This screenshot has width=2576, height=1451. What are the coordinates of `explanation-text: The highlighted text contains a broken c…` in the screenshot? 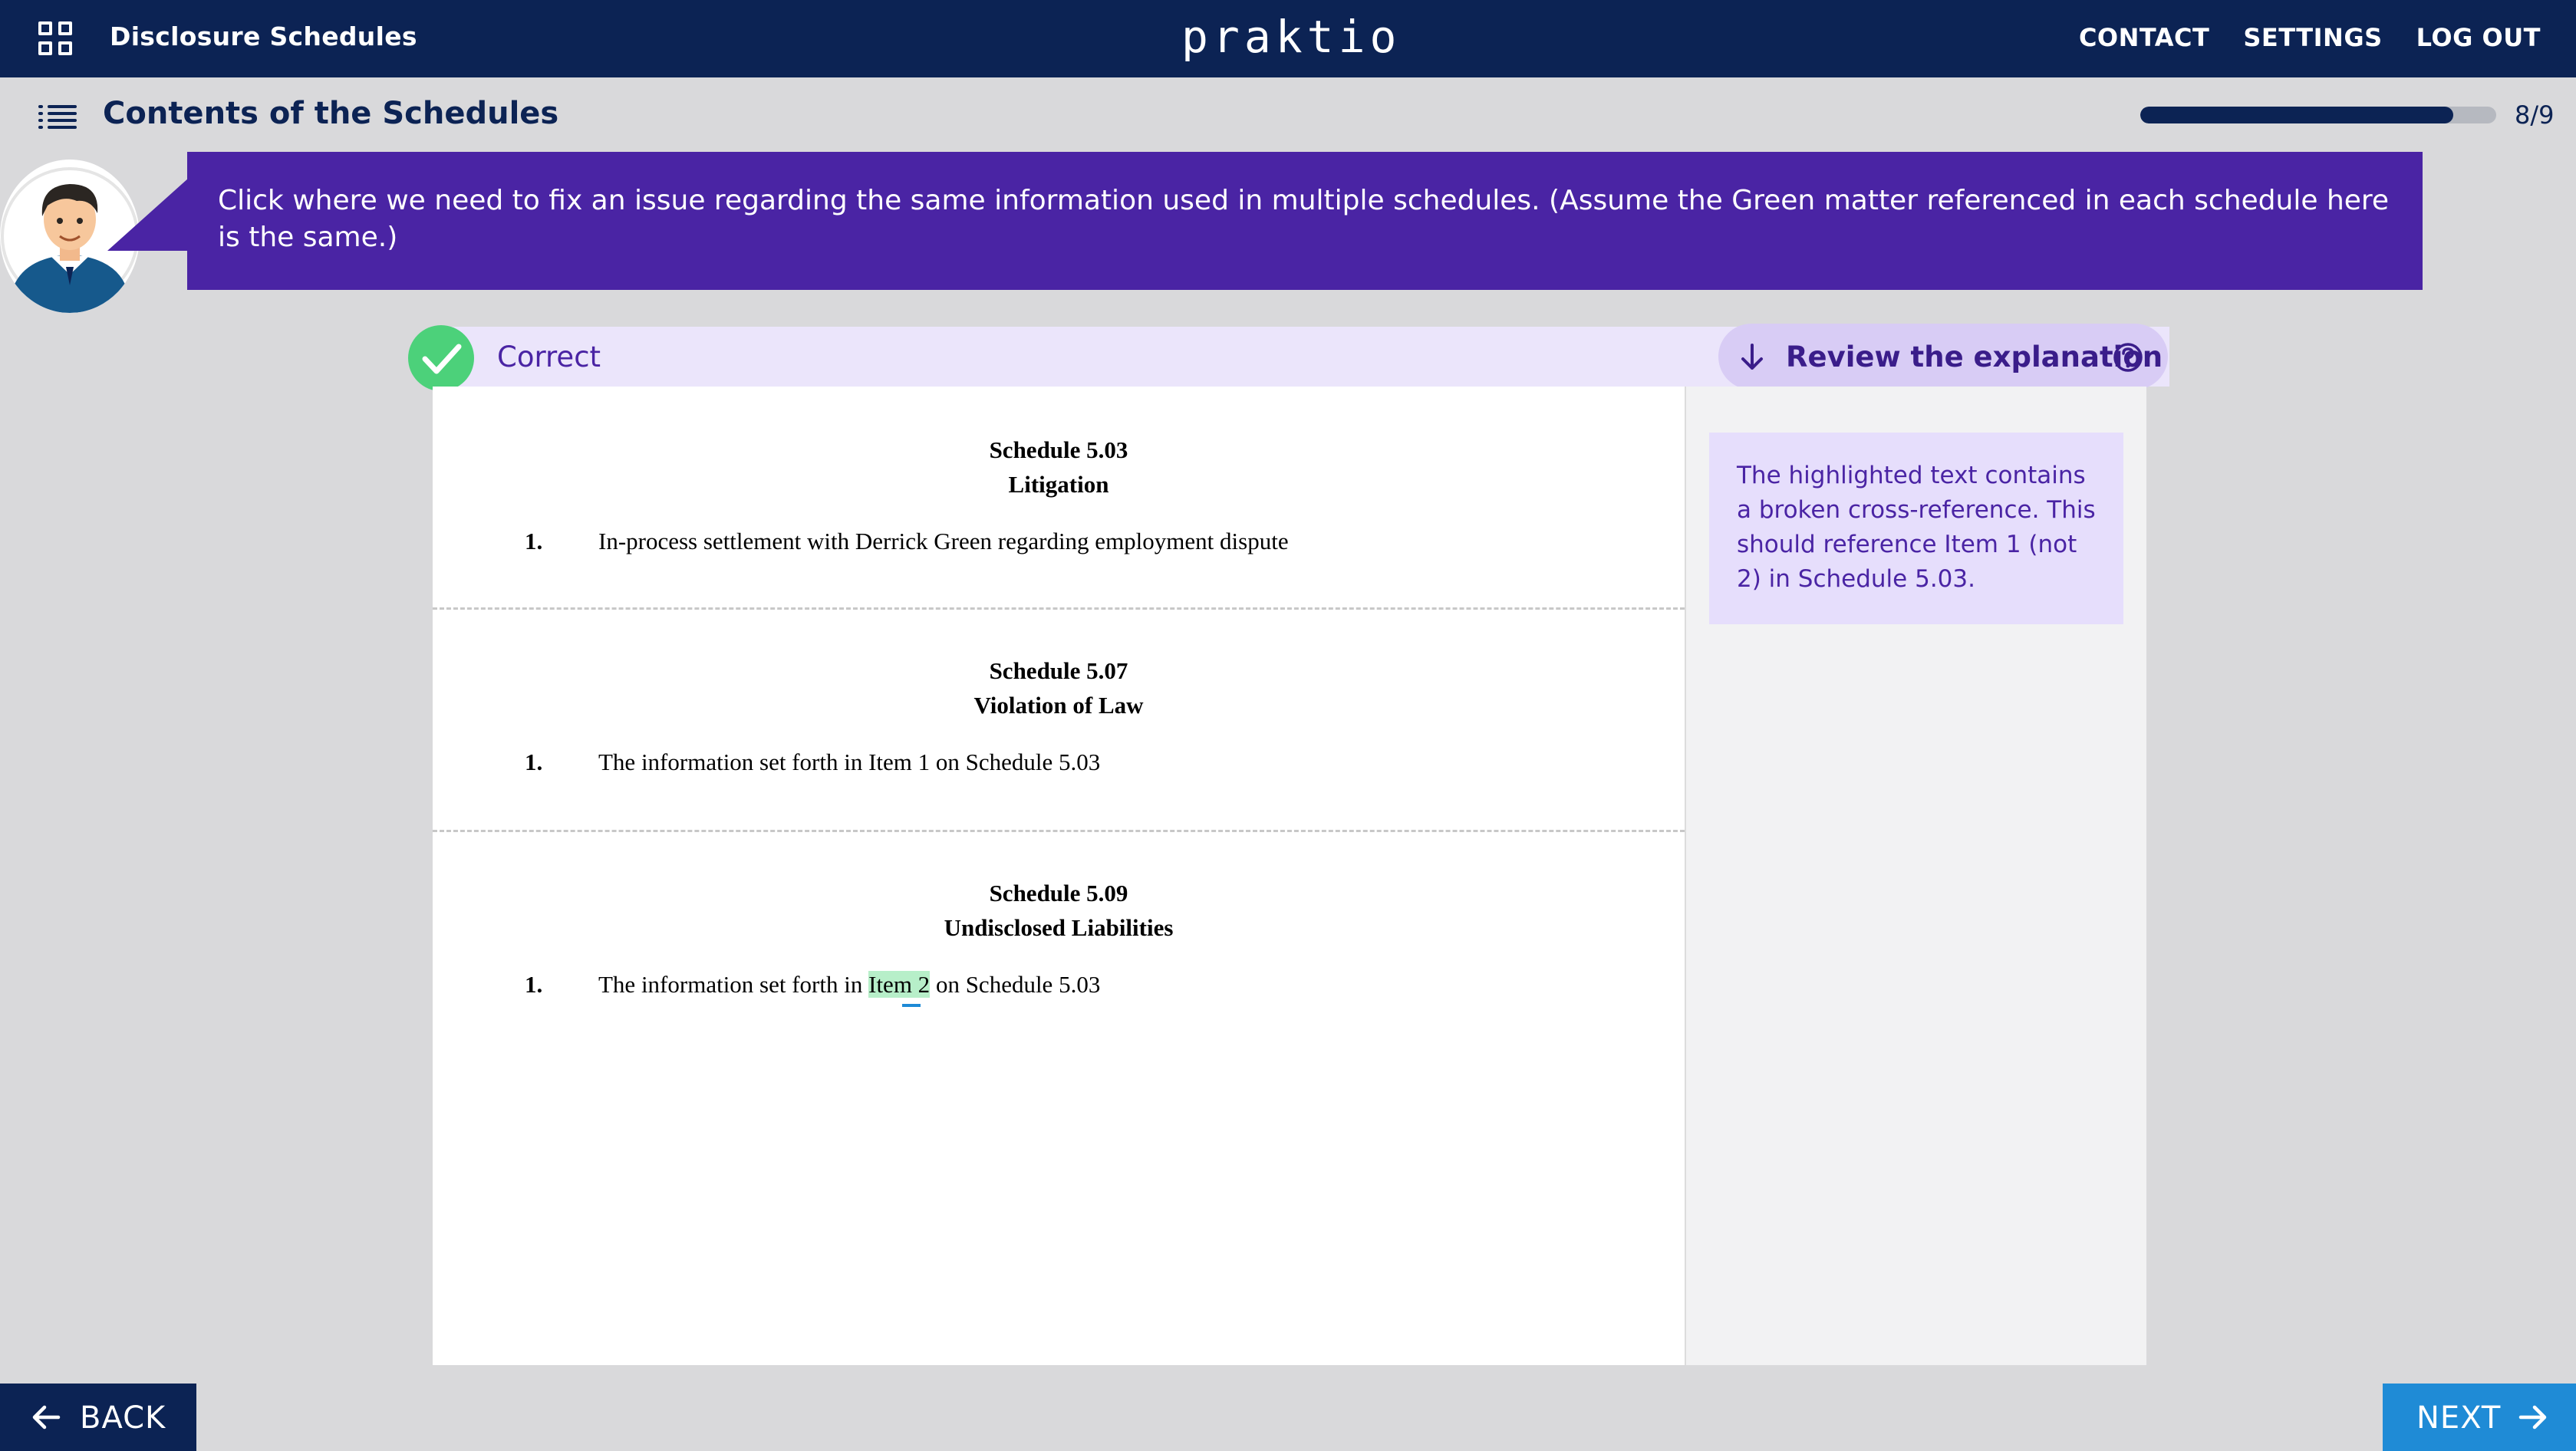 It's located at (1916, 527).